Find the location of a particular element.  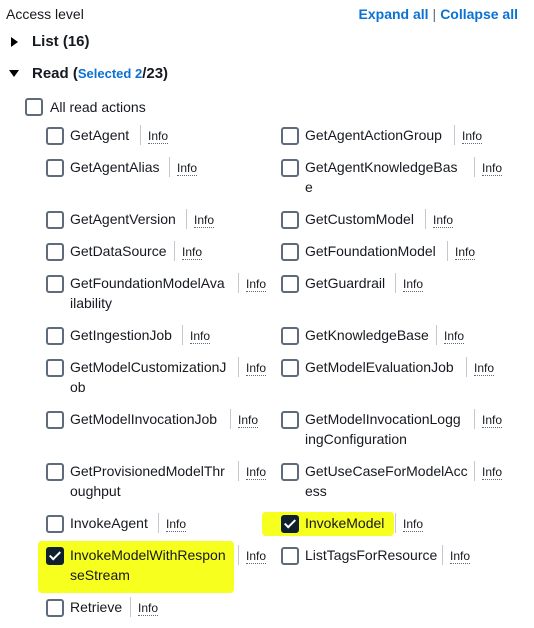

get-agent-alias-info-link: Info is located at coordinates (187, 168).